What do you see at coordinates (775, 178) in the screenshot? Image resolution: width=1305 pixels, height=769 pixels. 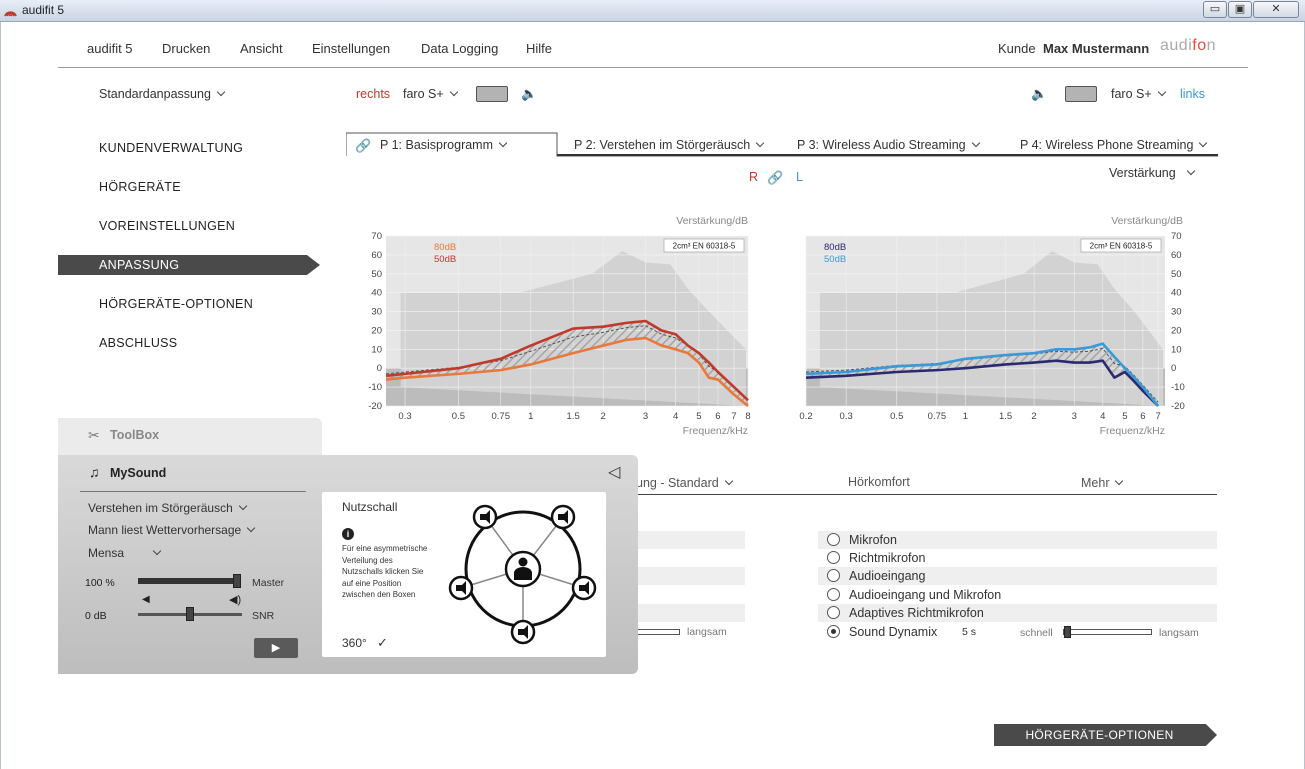 I see `link-sides-icon: 🔗` at bounding box center [775, 178].